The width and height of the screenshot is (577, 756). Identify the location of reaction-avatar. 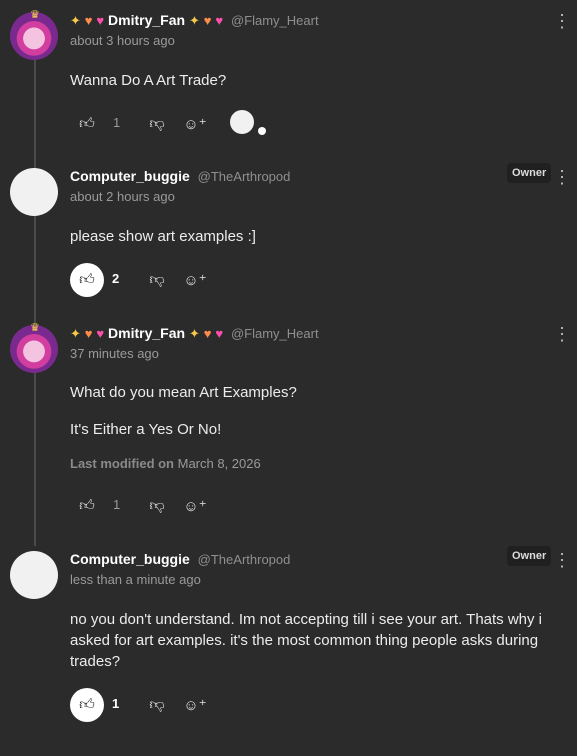
(242, 122).